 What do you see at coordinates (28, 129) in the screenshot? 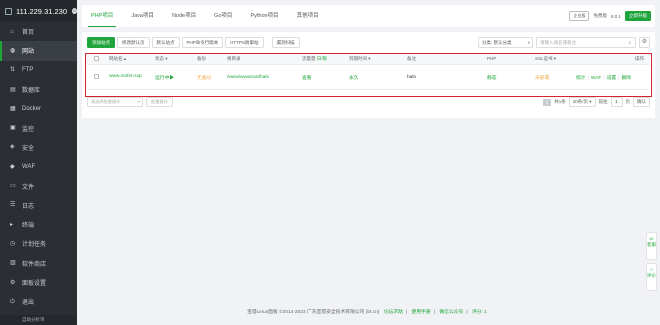
I see `sidebar-item-label: 监控` at bounding box center [28, 129].